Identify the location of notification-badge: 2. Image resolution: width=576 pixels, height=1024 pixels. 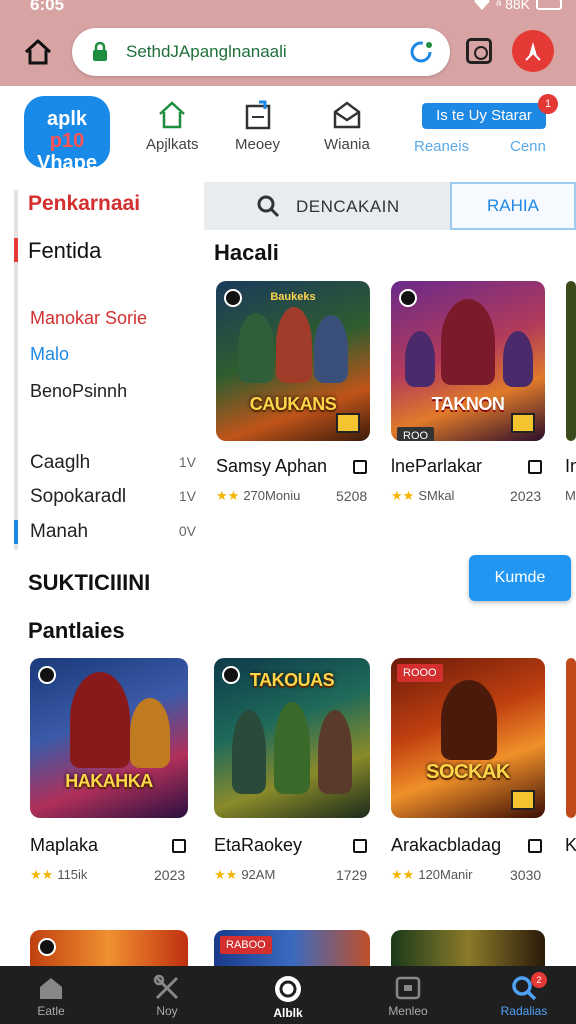
(539, 980).